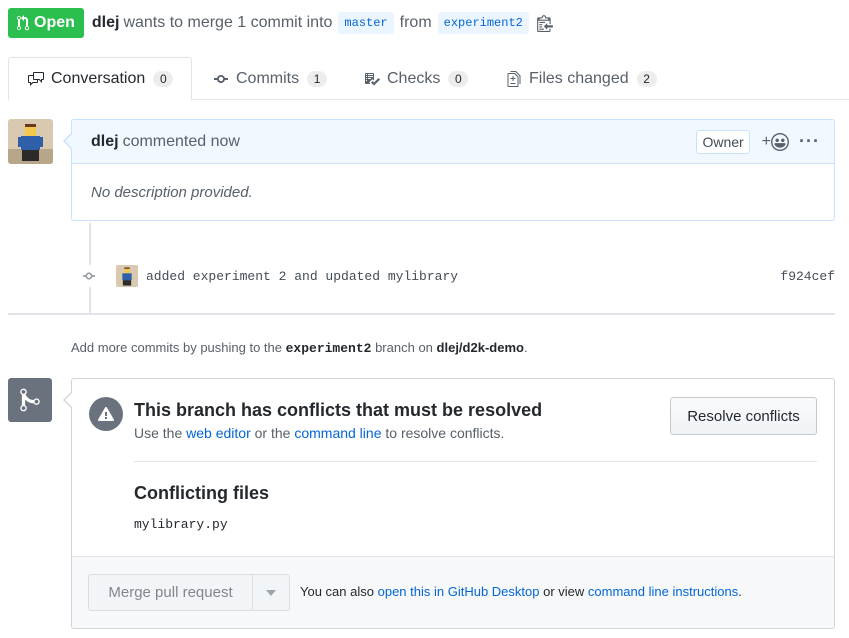 Image resolution: width=849 pixels, height=638 pixels. Describe the element at coordinates (158, 433) in the screenshot. I see `conflict-sub-prefix: Use the` at that location.